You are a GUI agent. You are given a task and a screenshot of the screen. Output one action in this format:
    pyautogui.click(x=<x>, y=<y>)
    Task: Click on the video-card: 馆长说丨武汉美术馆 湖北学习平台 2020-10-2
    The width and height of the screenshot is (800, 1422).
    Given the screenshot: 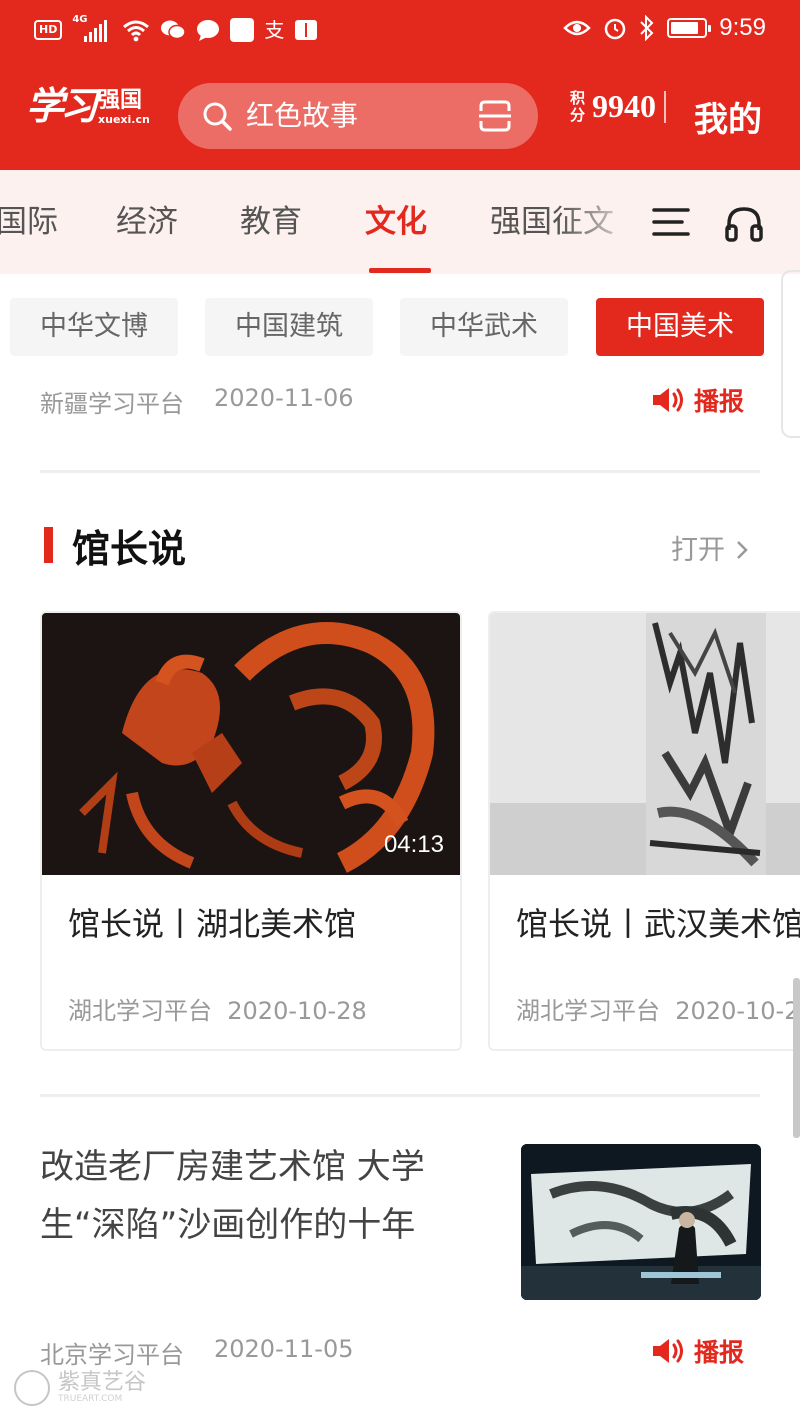 What is the action you would take?
    pyautogui.click(x=644, y=831)
    